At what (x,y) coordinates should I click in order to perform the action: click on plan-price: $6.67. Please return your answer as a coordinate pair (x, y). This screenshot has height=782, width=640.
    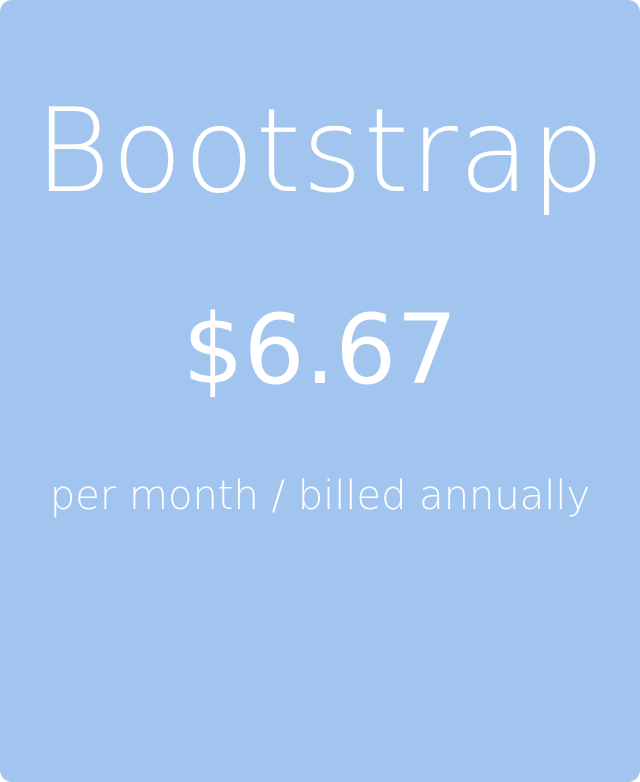
    Looking at the image, I should click on (320, 350).